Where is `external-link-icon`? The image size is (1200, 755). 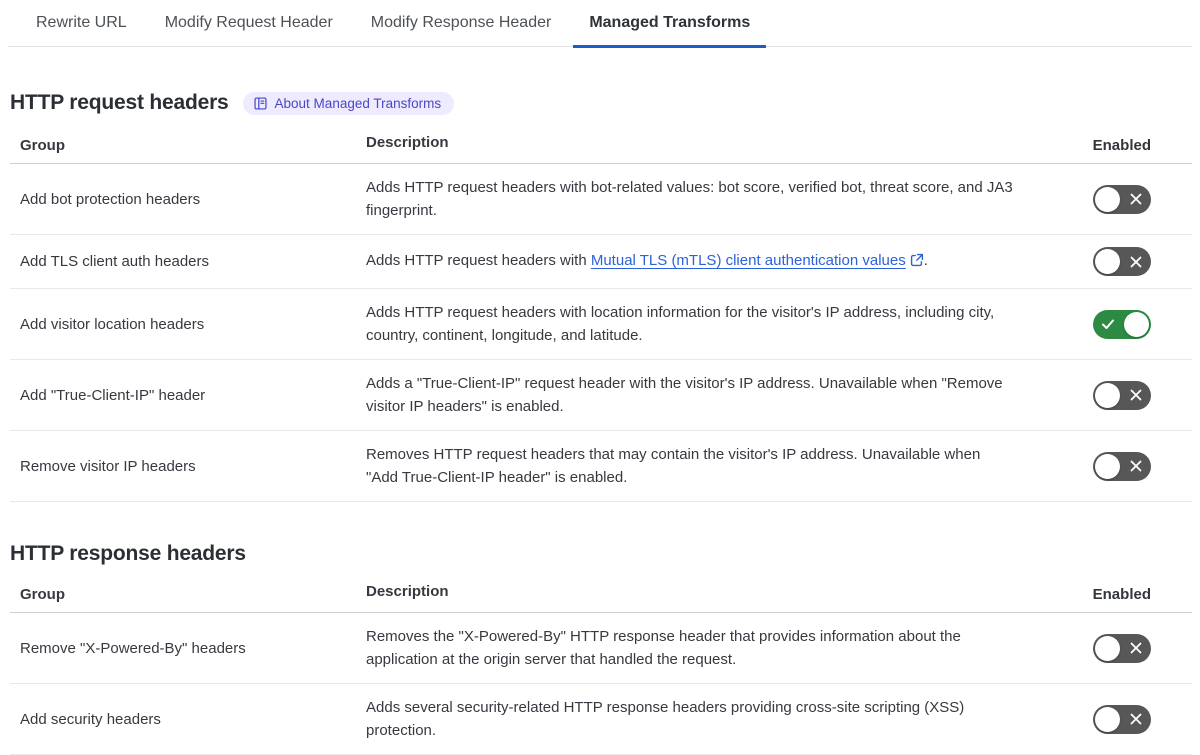 external-link-icon is located at coordinates (917, 262).